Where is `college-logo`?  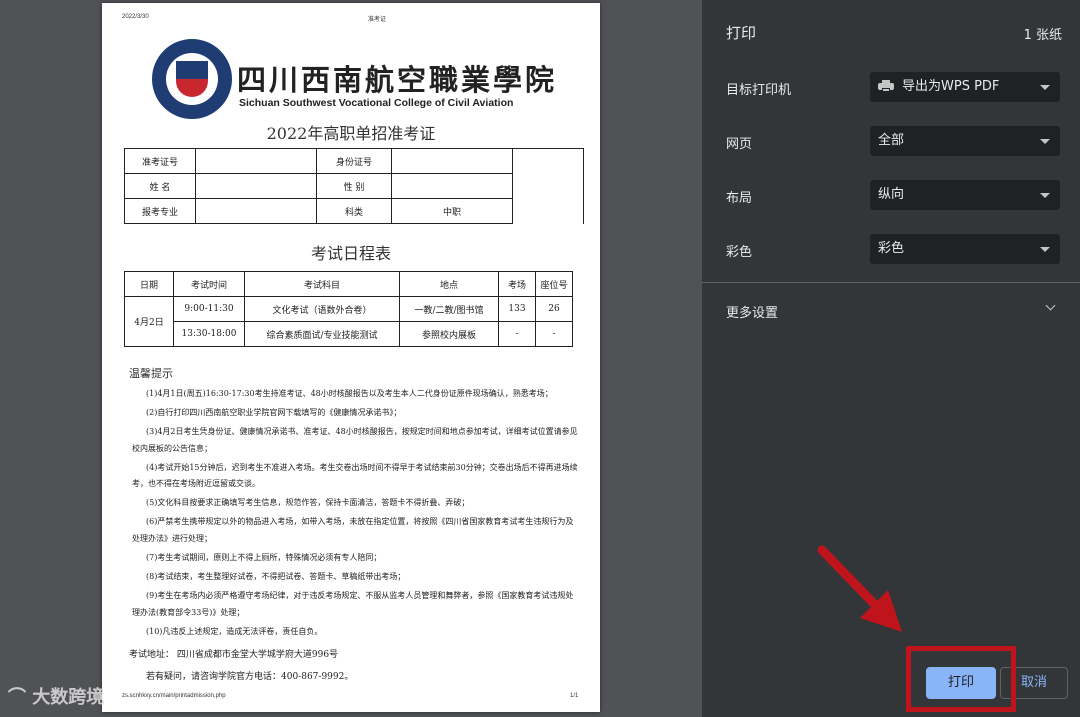
college-logo is located at coordinates (192, 79).